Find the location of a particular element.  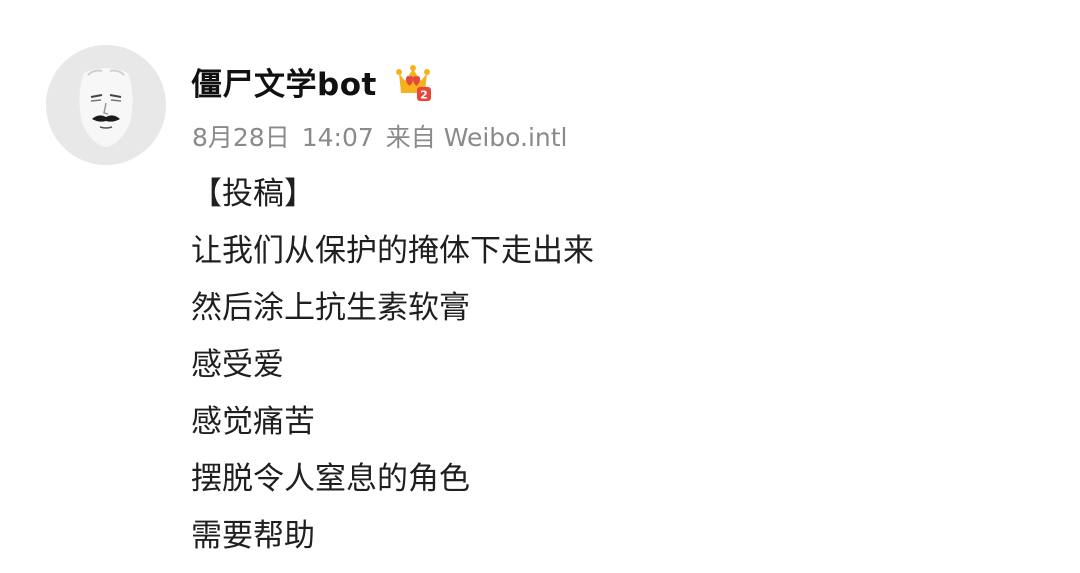

badge-level: 2 is located at coordinates (424, 95).